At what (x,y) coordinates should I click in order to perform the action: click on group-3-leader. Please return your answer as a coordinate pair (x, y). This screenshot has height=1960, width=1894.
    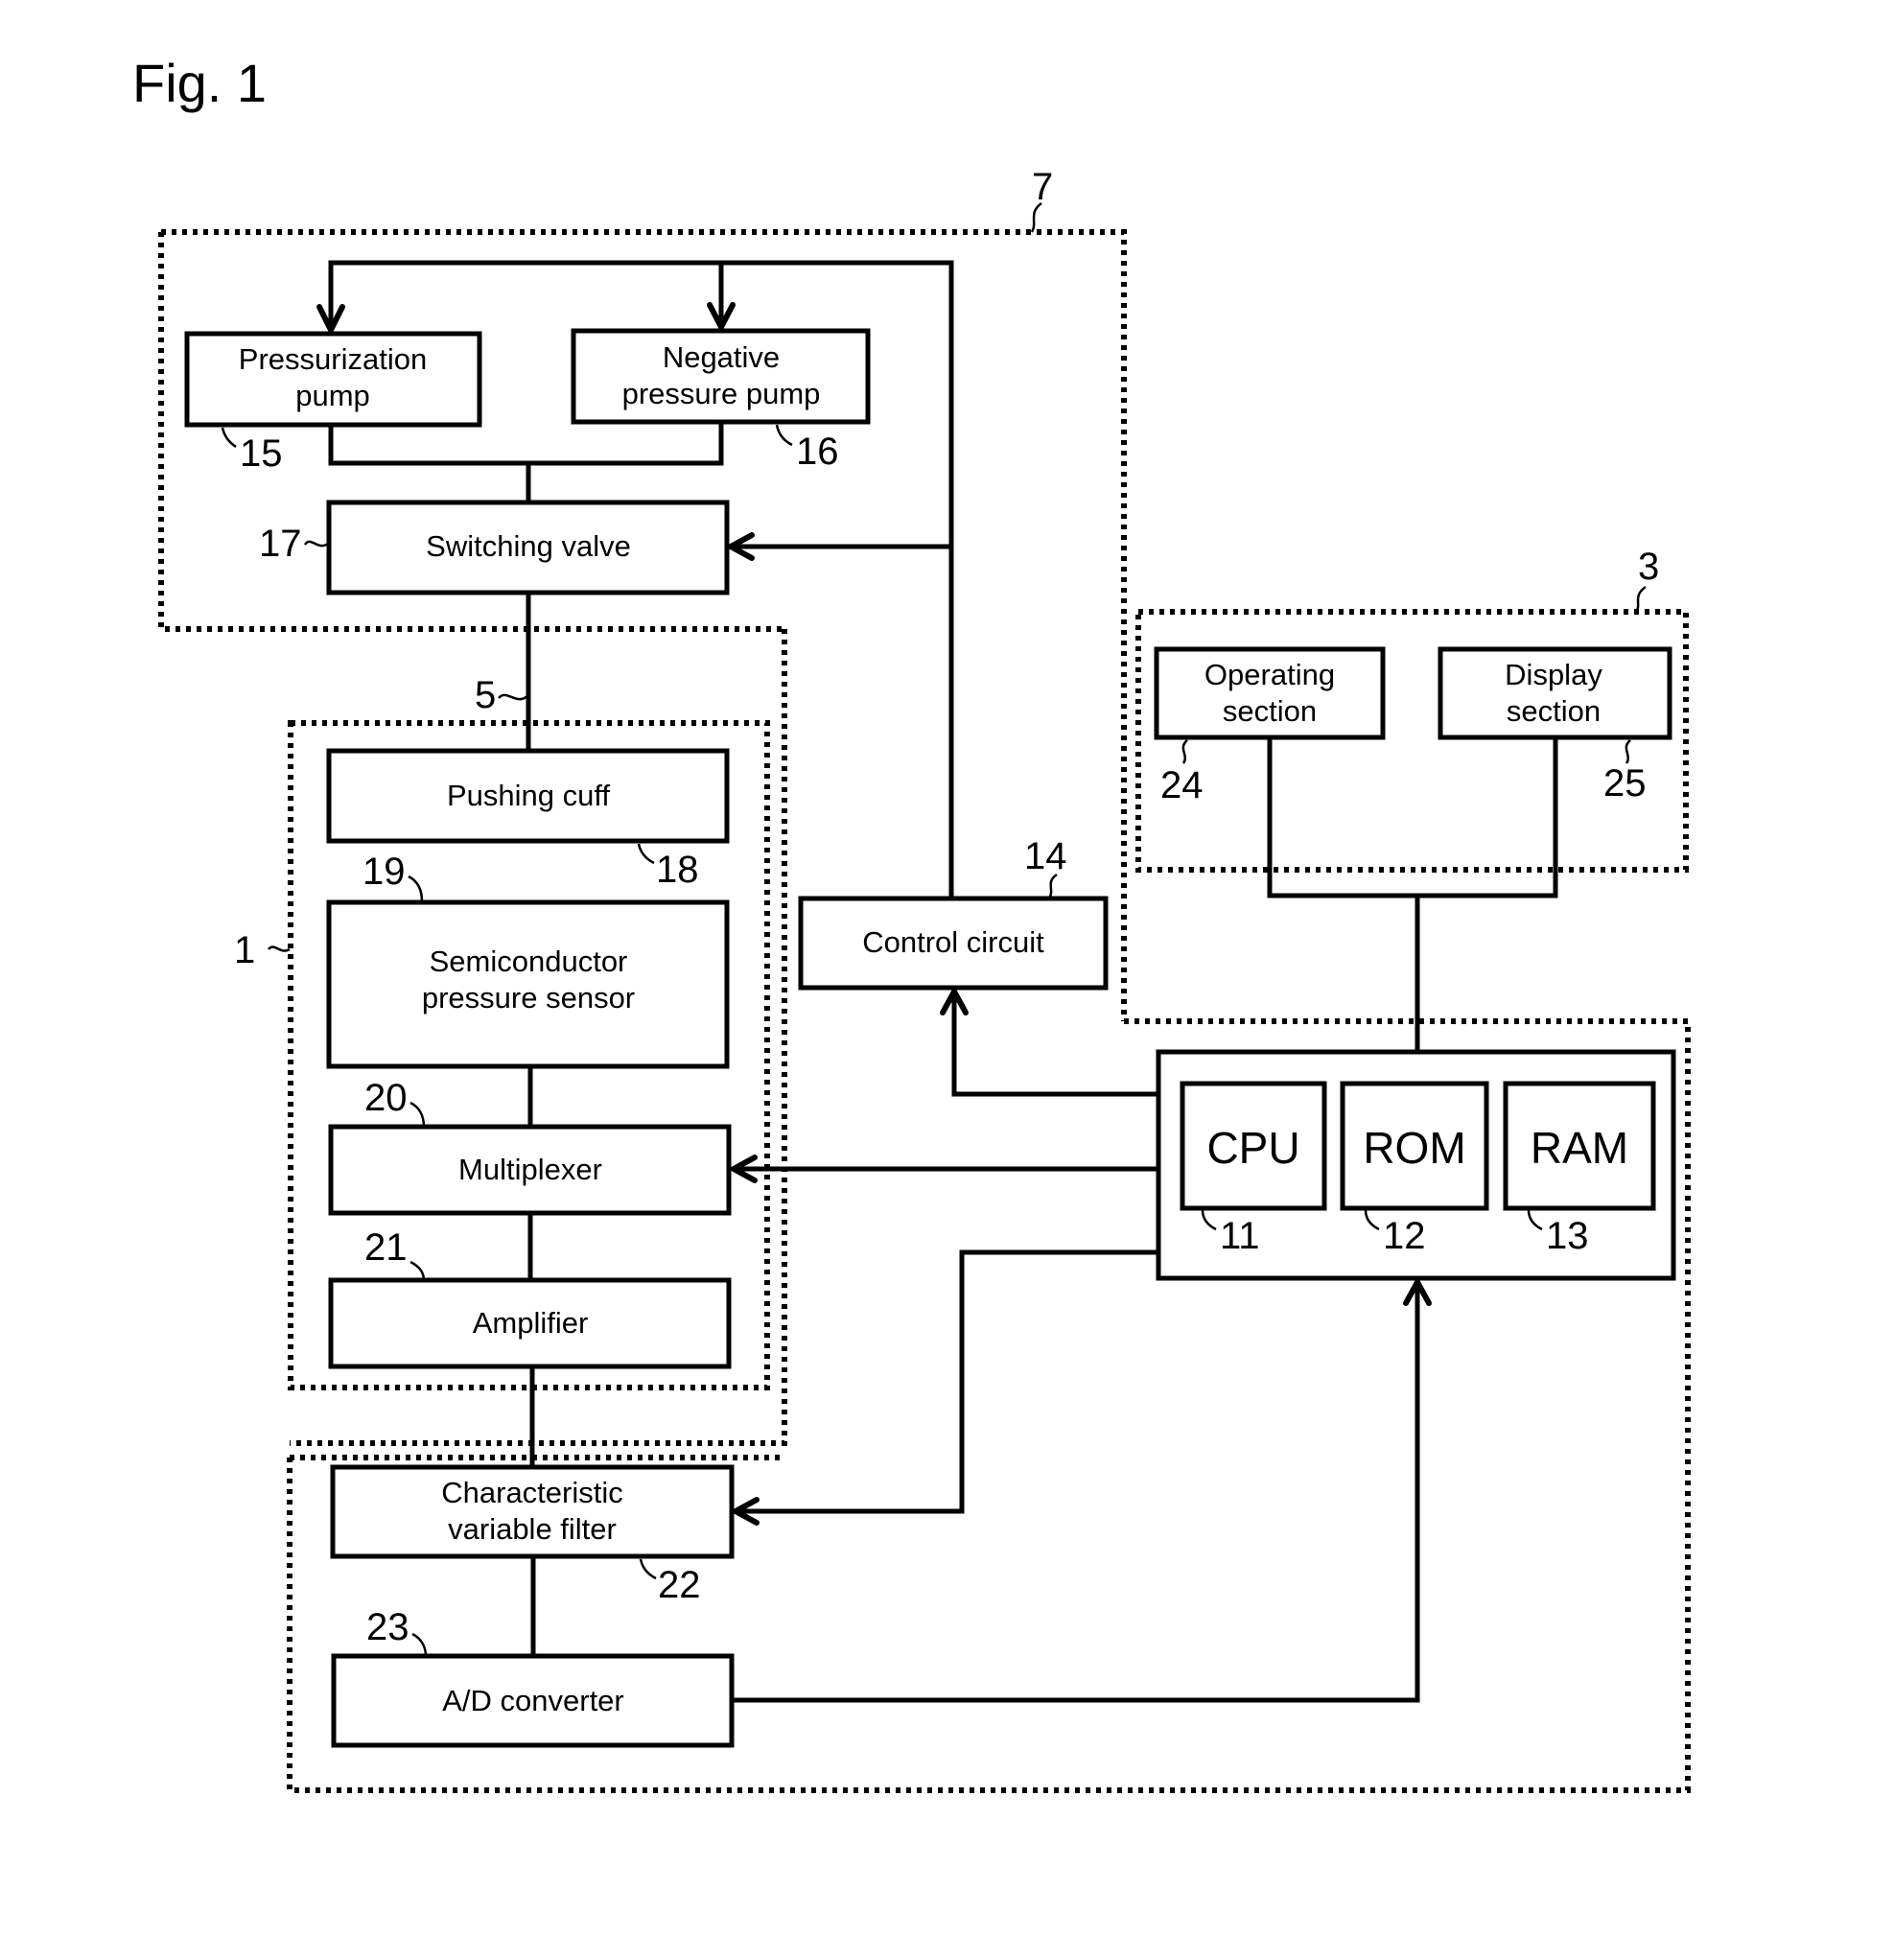
    Looking at the image, I should click on (1640, 599).